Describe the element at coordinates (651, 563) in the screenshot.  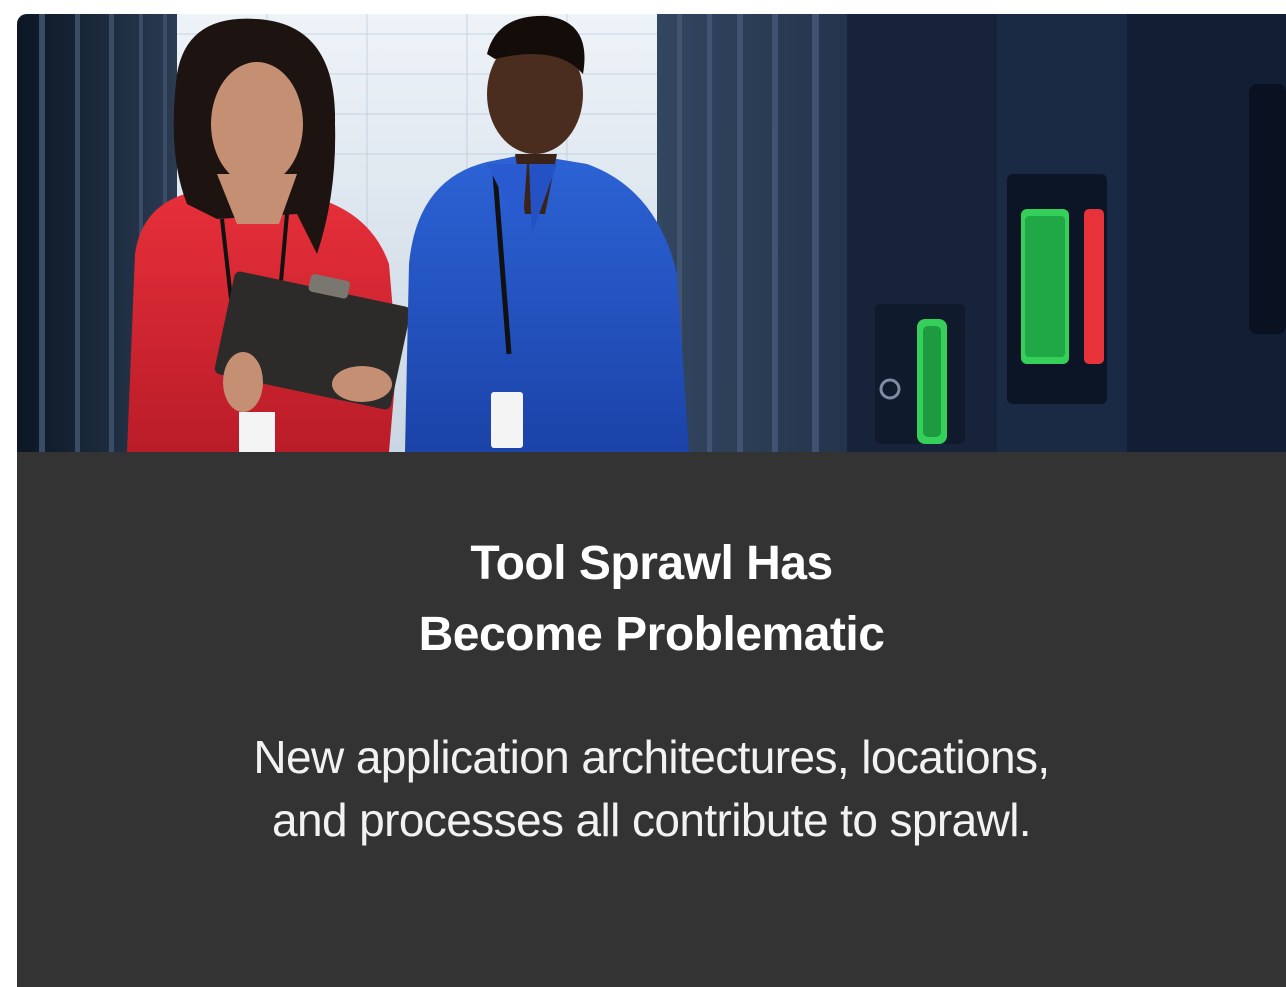
I see `card-title-line-1: Tool Sprawl Has` at that location.